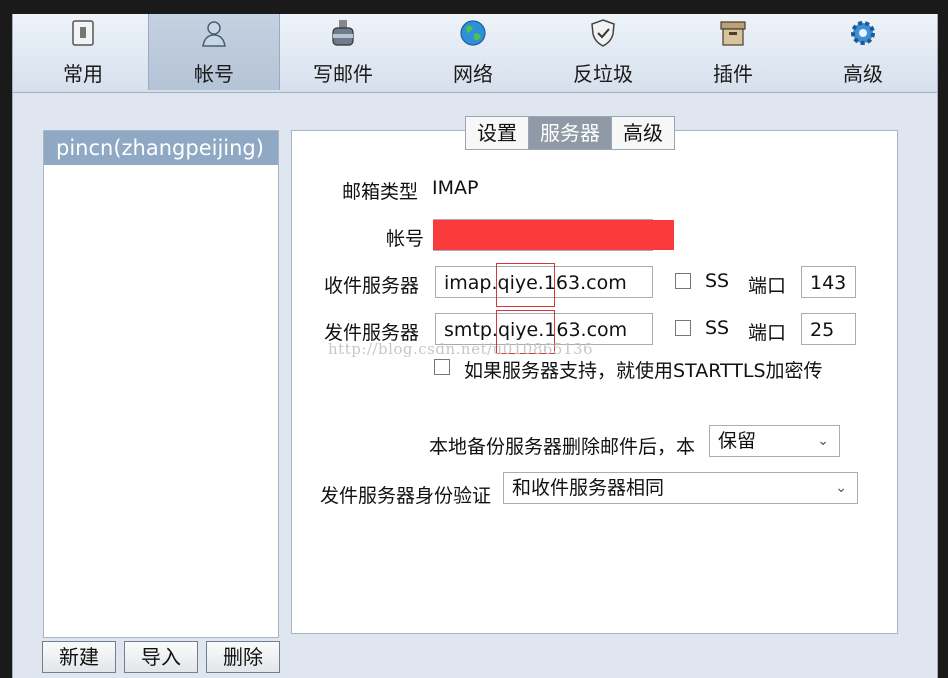  I want to click on outgoing-ssl-checkbox, so click(683, 328).